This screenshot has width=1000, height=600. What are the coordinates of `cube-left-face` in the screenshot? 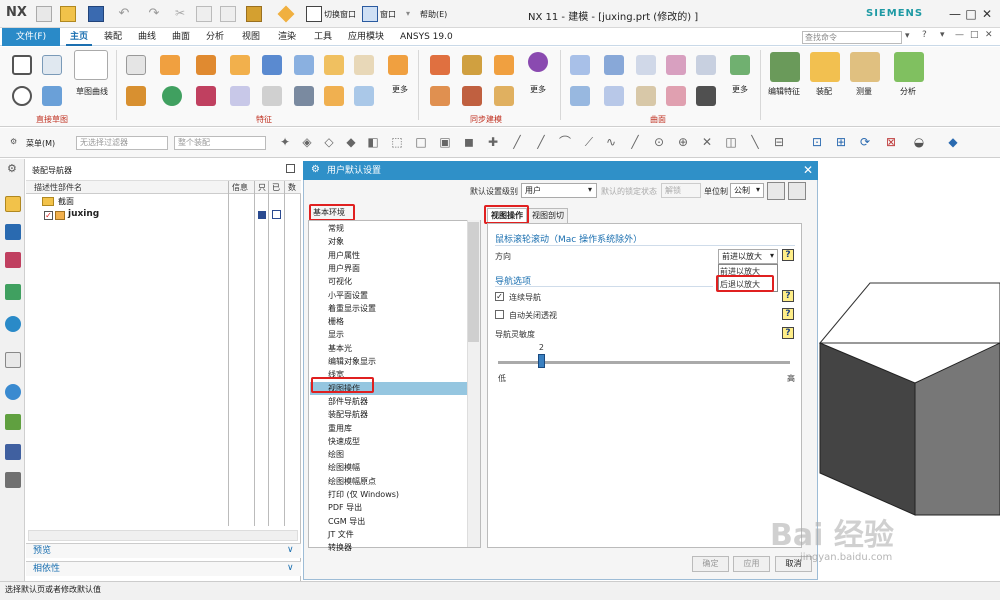 It's located at (867, 429).